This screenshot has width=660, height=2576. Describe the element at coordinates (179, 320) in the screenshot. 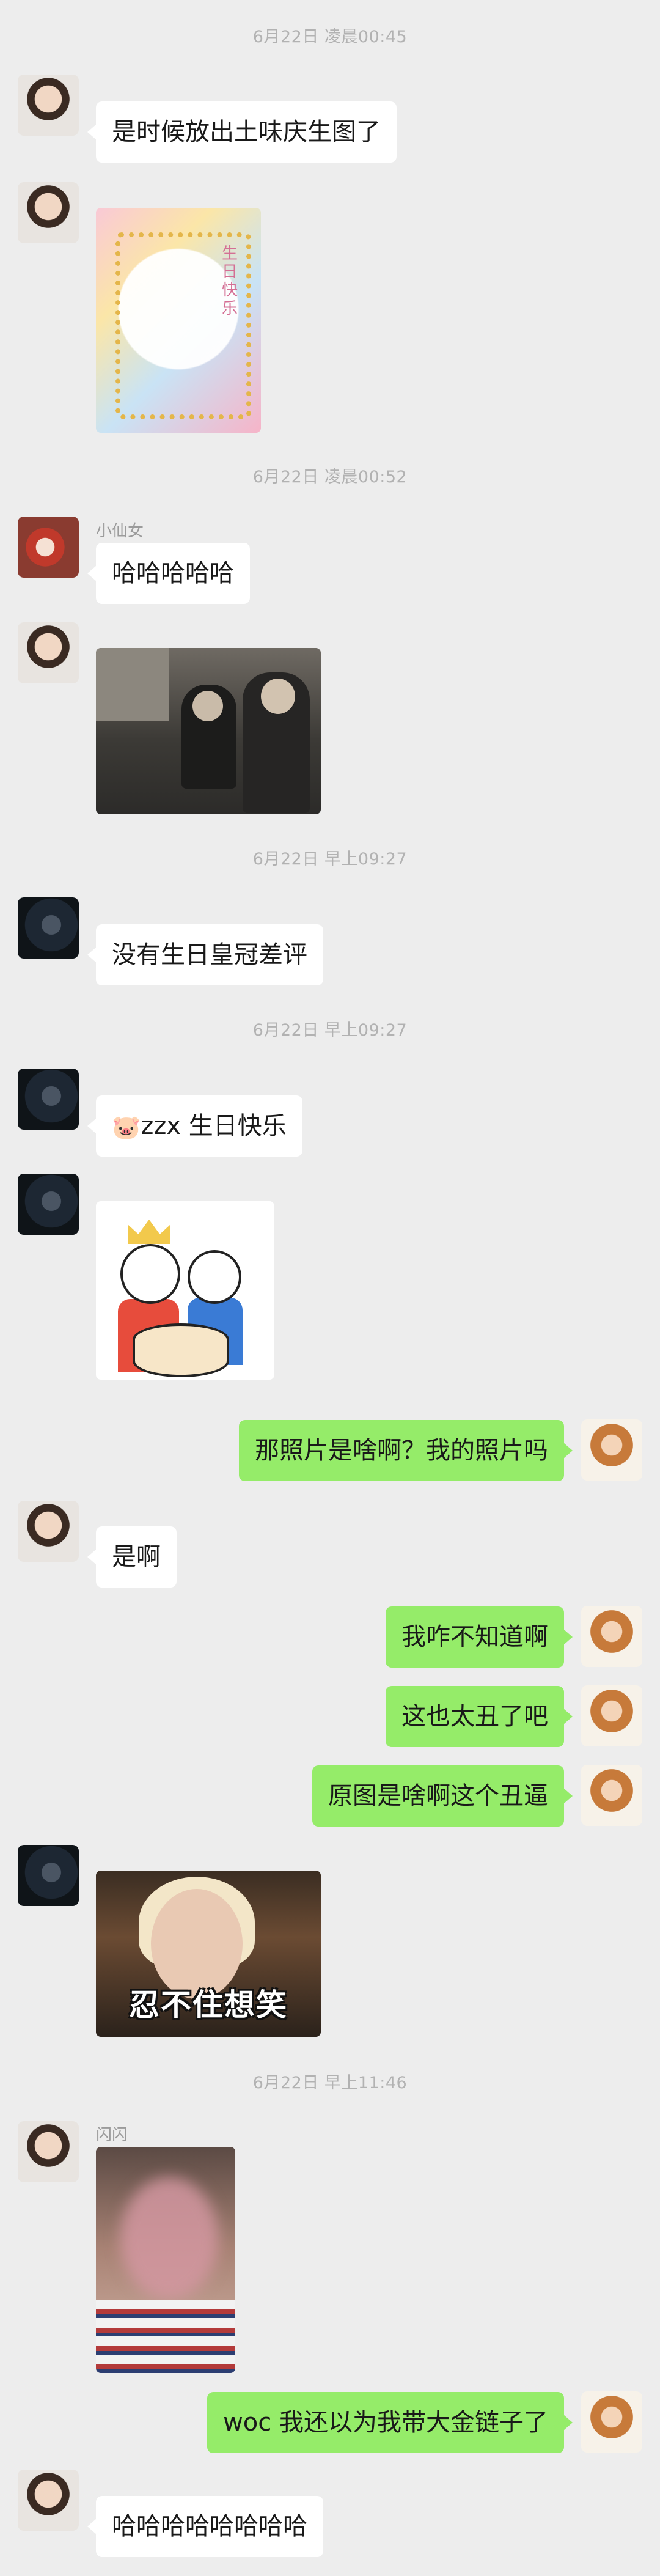

I see `image-message-birthday-card: 生日快乐` at that location.